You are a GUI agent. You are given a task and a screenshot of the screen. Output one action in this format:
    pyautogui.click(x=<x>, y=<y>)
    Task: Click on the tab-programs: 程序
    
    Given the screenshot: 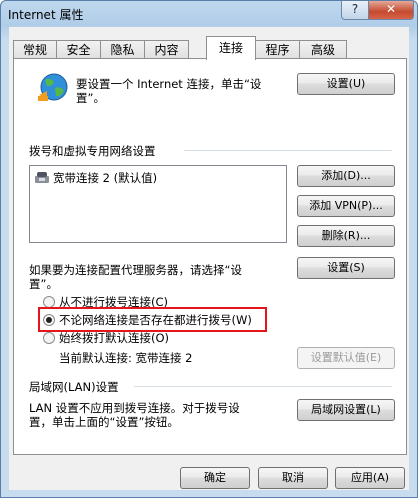 What is the action you would take?
    pyautogui.click(x=277, y=49)
    